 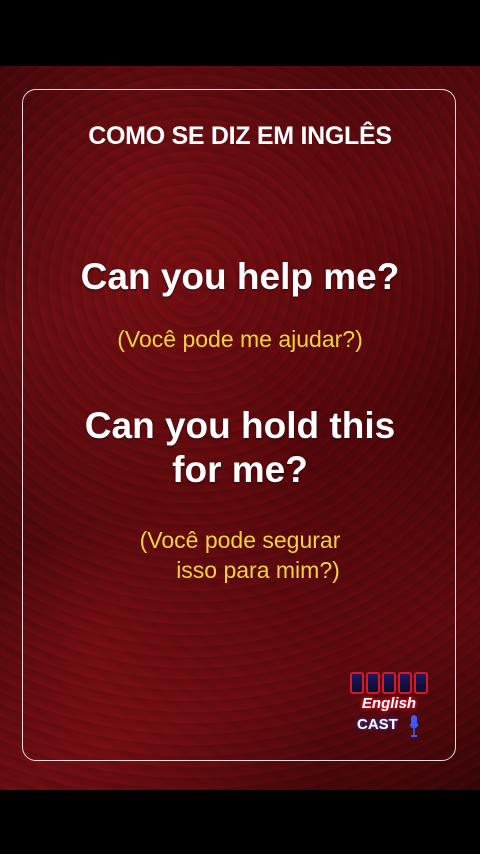 What do you see at coordinates (240, 469) in the screenshot?
I see `phrase-line: for me?` at bounding box center [240, 469].